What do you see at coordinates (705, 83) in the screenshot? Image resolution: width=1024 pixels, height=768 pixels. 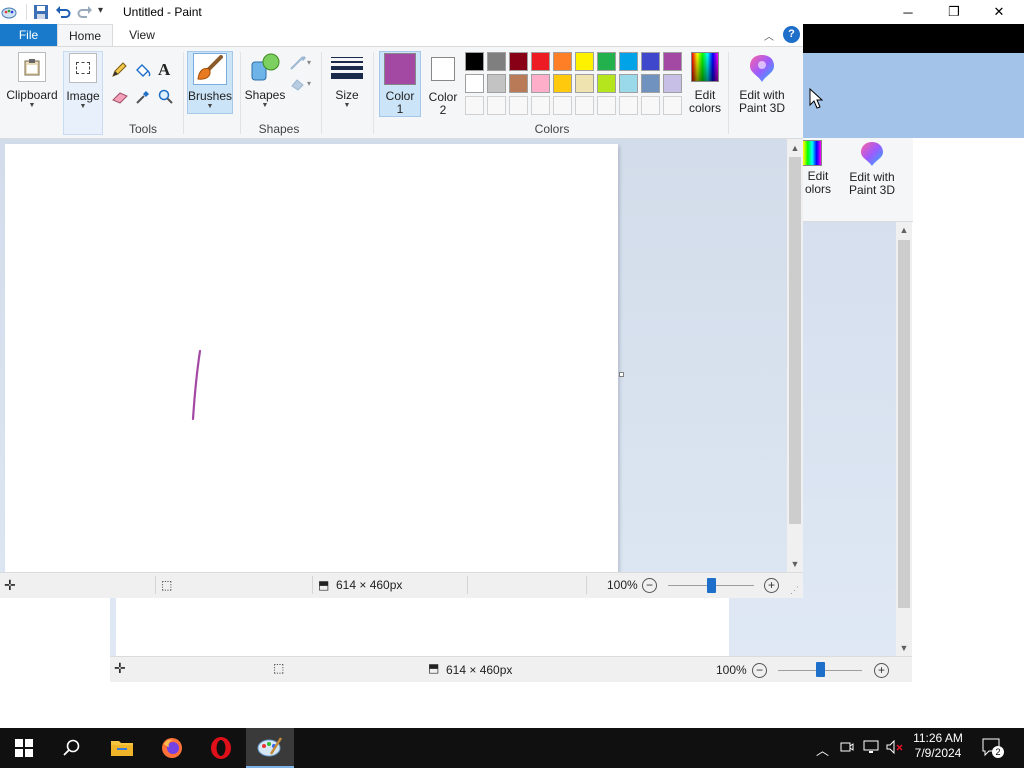 I see `edit-colors-button: Edit colors` at bounding box center [705, 83].